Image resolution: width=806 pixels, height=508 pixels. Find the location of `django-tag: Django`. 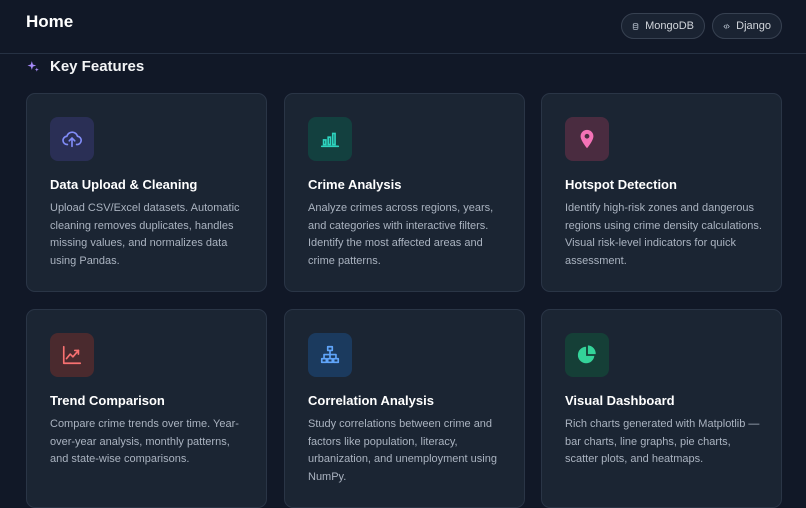

django-tag: Django is located at coordinates (747, 26).